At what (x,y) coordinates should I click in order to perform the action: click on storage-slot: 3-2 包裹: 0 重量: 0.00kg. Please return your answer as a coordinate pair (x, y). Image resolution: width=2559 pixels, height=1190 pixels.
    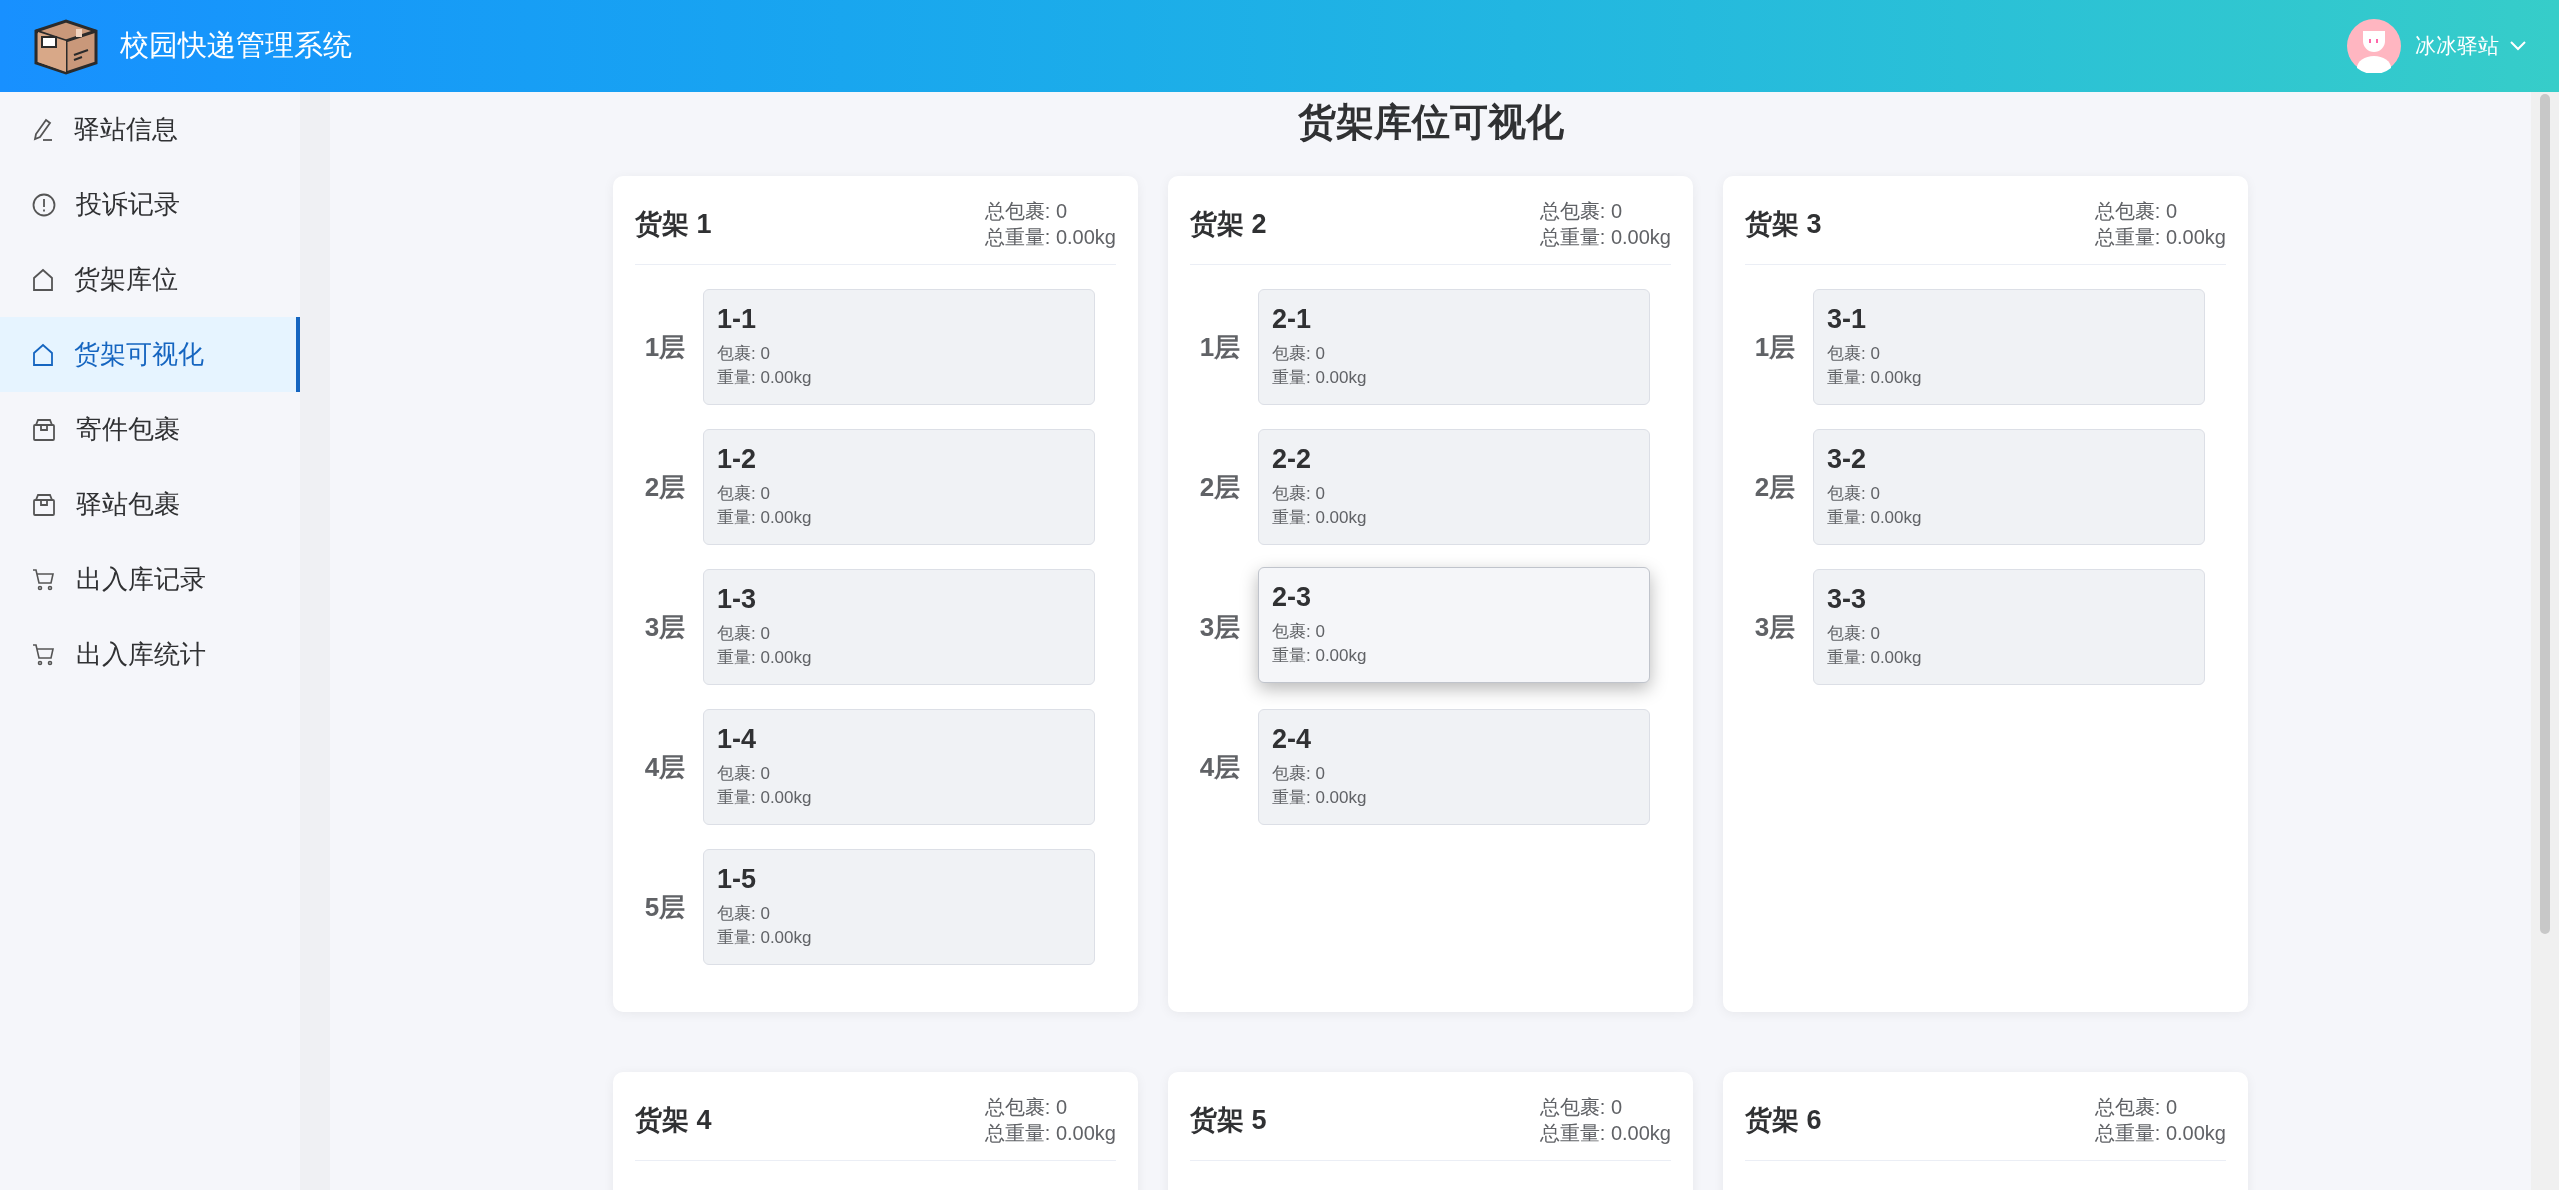
    Looking at the image, I should click on (2009, 487).